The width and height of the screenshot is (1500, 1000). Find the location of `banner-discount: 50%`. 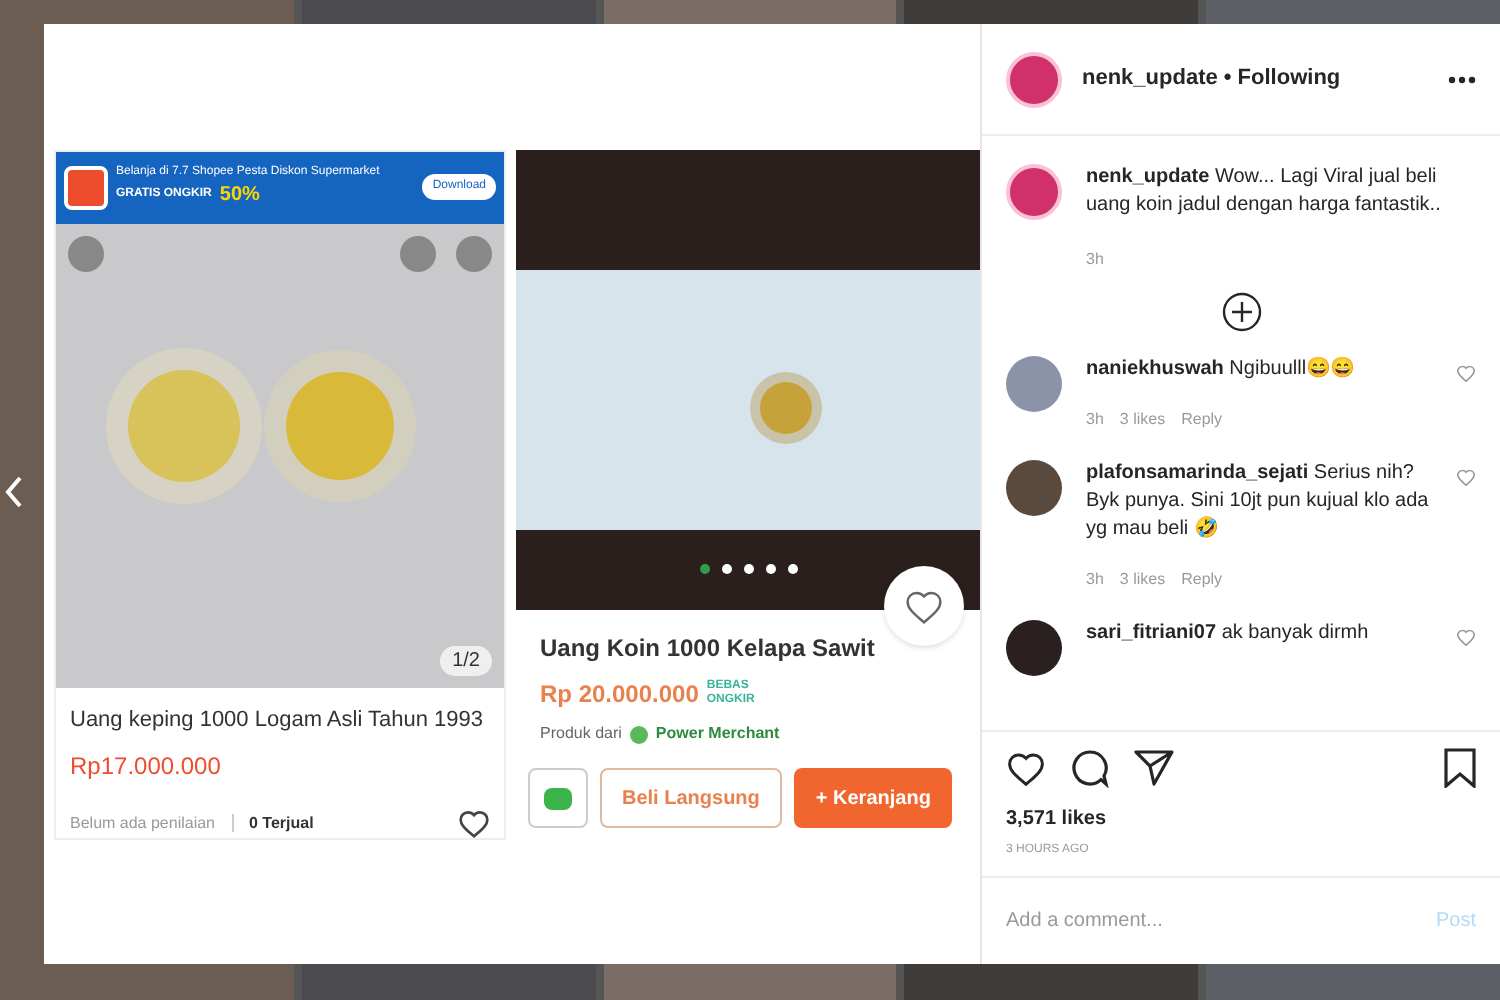

banner-discount: 50% is located at coordinates (239, 196).